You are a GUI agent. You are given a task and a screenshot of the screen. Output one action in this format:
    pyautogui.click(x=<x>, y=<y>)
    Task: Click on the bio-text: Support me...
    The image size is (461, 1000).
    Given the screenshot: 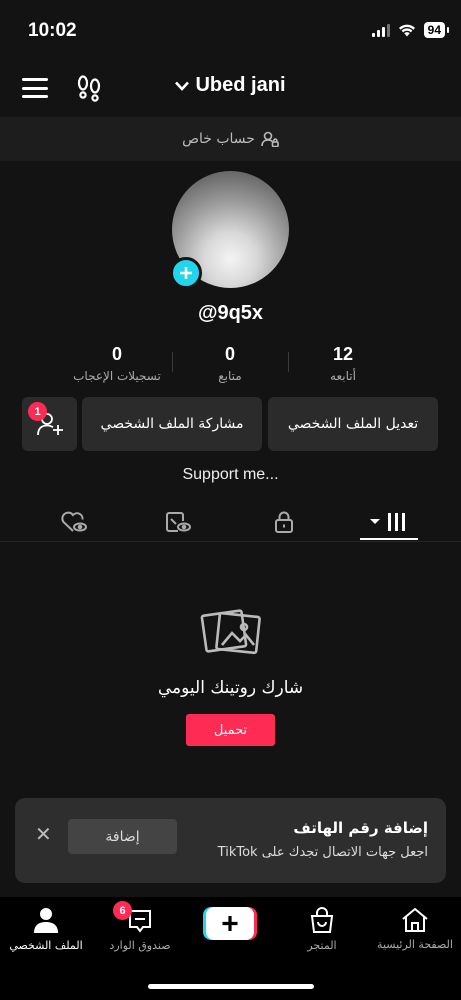 What is the action you would take?
    pyautogui.click(x=230, y=474)
    